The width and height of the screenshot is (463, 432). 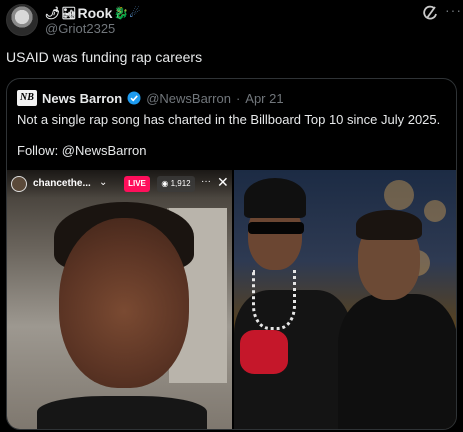 What do you see at coordinates (397, 361) in the screenshot?
I see `person-right-body` at bounding box center [397, 361].